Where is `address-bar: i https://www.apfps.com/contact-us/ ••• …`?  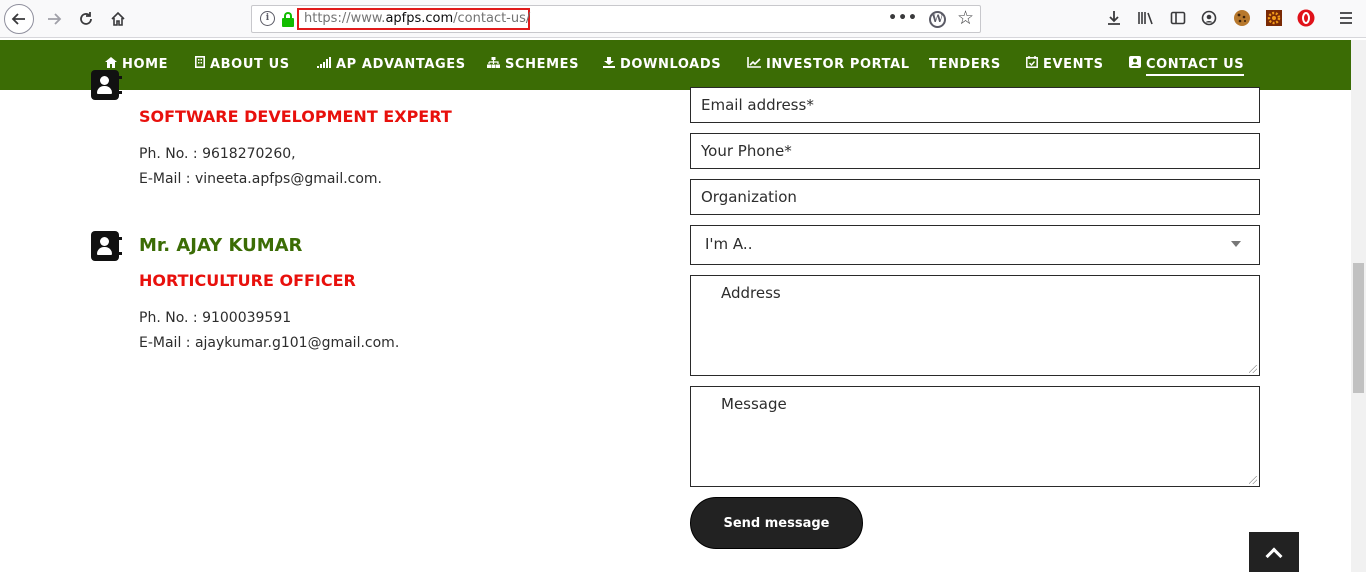 address-bar: i https://www.apfps.com/contact-us/ ••• … is located at coordinates (616, 19).